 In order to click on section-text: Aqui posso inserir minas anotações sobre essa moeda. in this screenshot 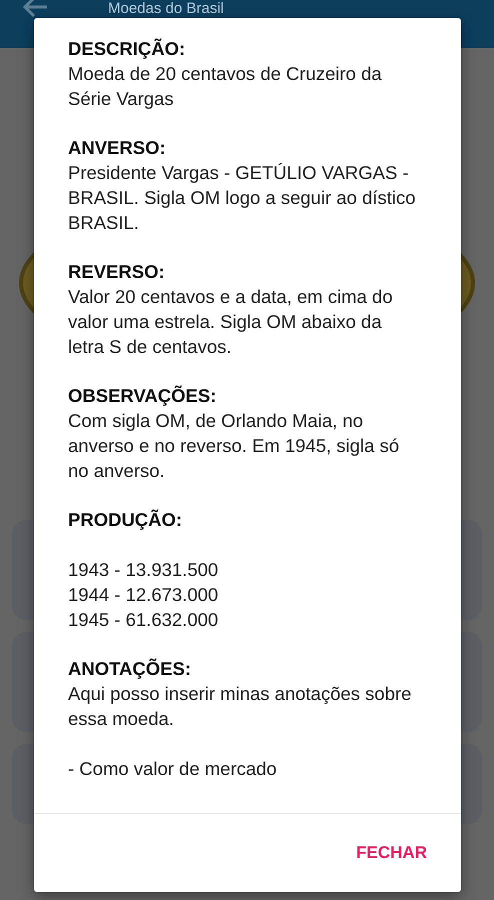, I will do `click(240, 706)`.